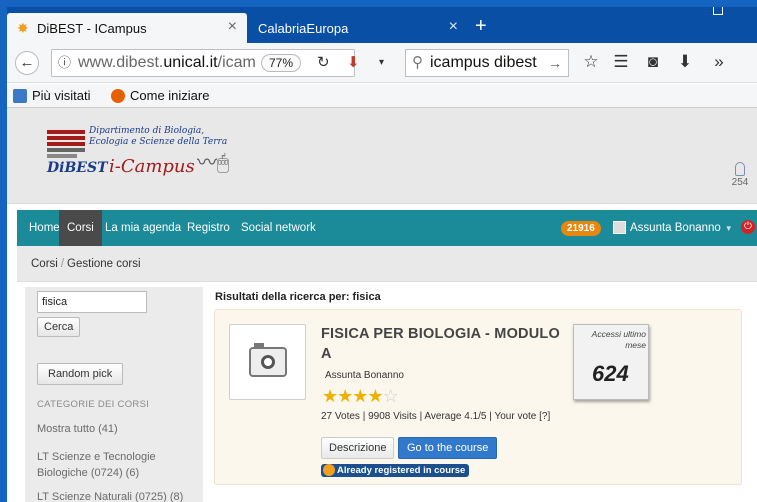  I want to click on tab-calabriaeuropa: CalabriaEuropa ×, so click(358, 28).